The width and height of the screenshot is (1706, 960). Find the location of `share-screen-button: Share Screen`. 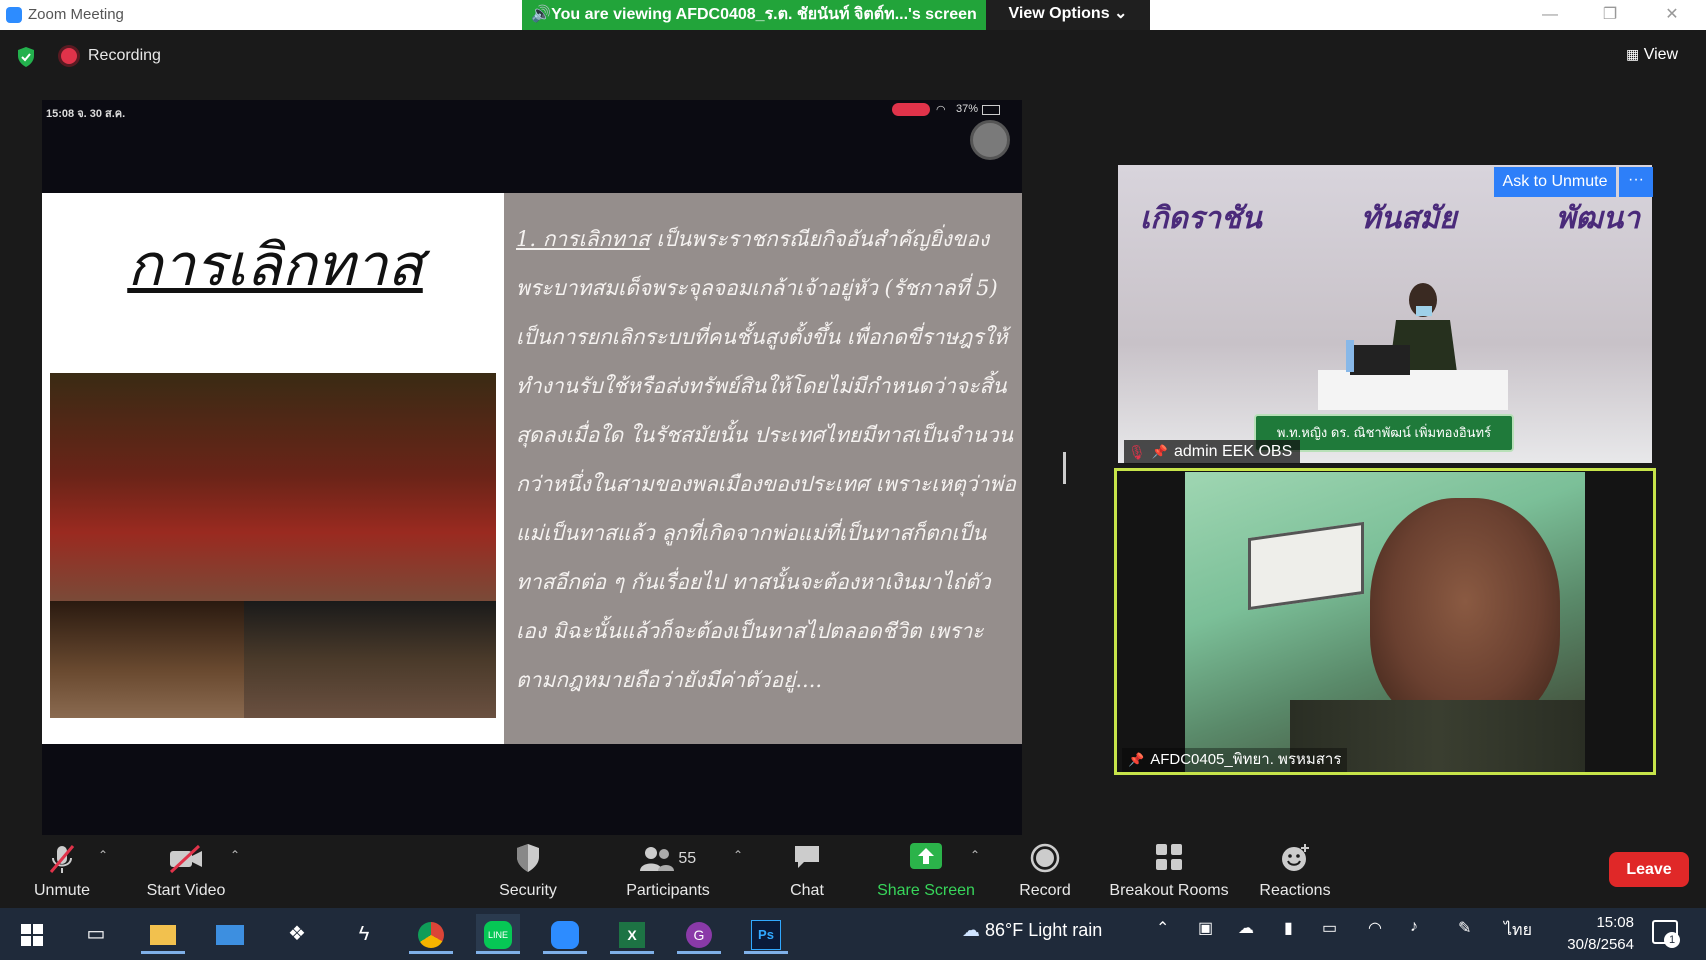

share-screen-button: Share Screen is located at coordinates (926, 873).